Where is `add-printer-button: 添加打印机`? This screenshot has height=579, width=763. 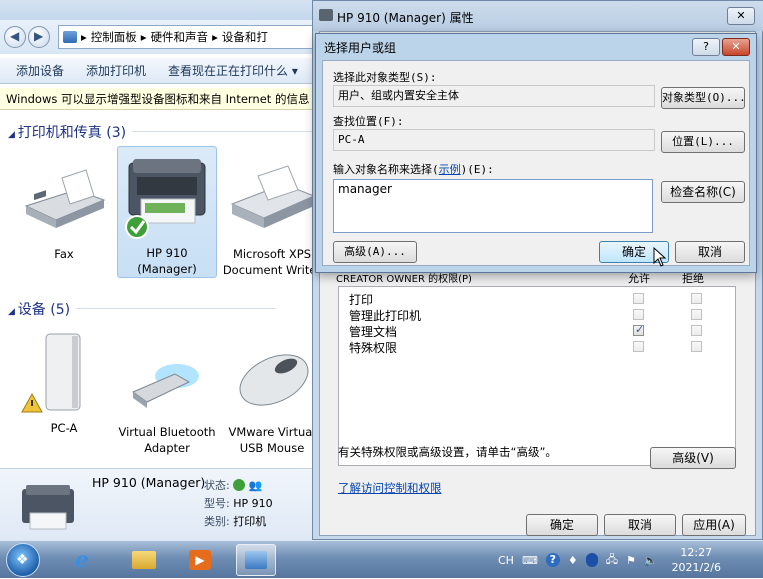
add-printer-button: 添加打印机 is located at coordinates (116, 70).